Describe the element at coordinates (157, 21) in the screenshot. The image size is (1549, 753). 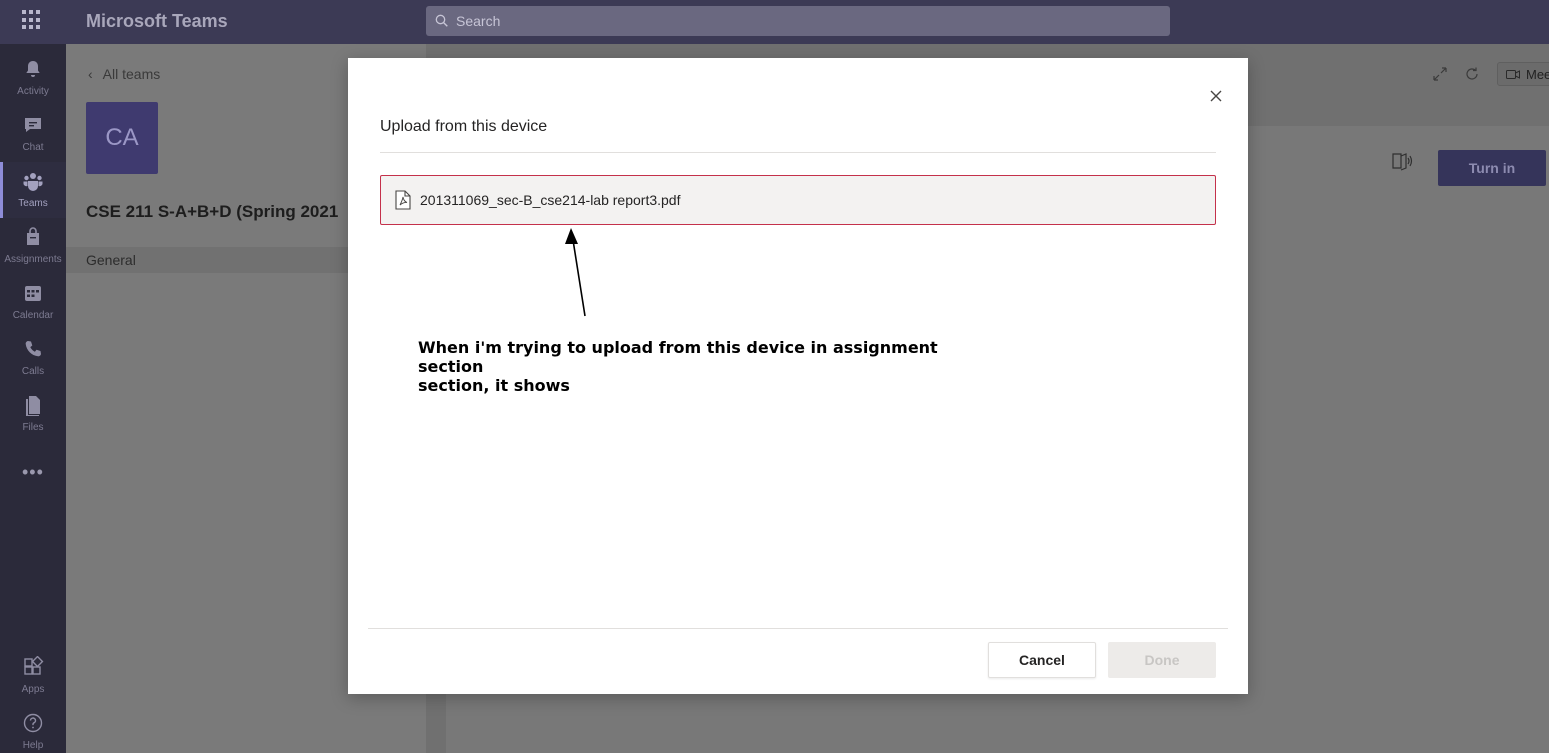
I see `app-title: Microsoft Teams` at that location.